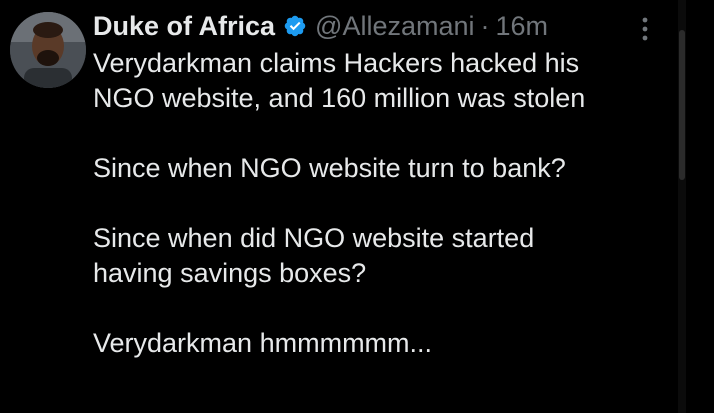  I want to click on verified-badge-icon, so click(295, 26).